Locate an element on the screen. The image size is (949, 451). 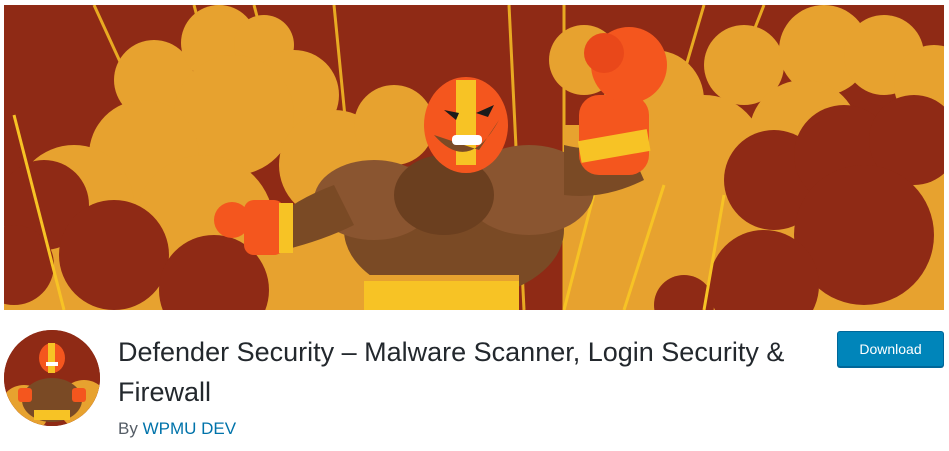
wrestler-avatar-icon is located at coordinates (52, 378).